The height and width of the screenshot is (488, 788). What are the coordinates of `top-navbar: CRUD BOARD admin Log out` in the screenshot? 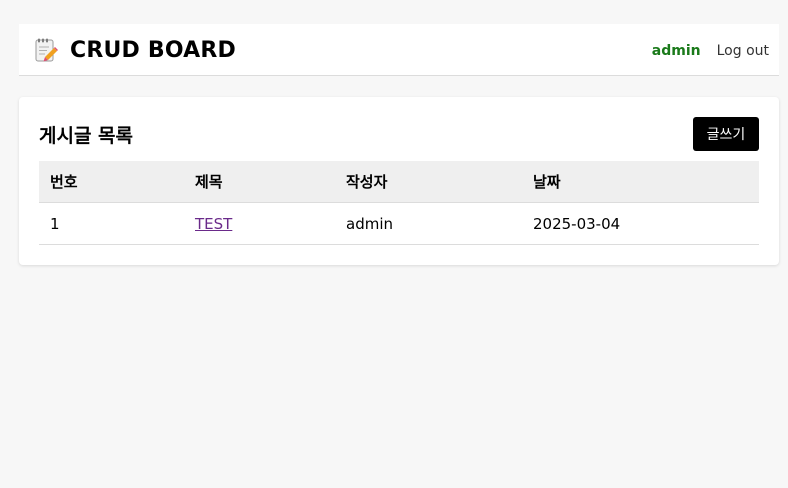 It's located at (399, 50).